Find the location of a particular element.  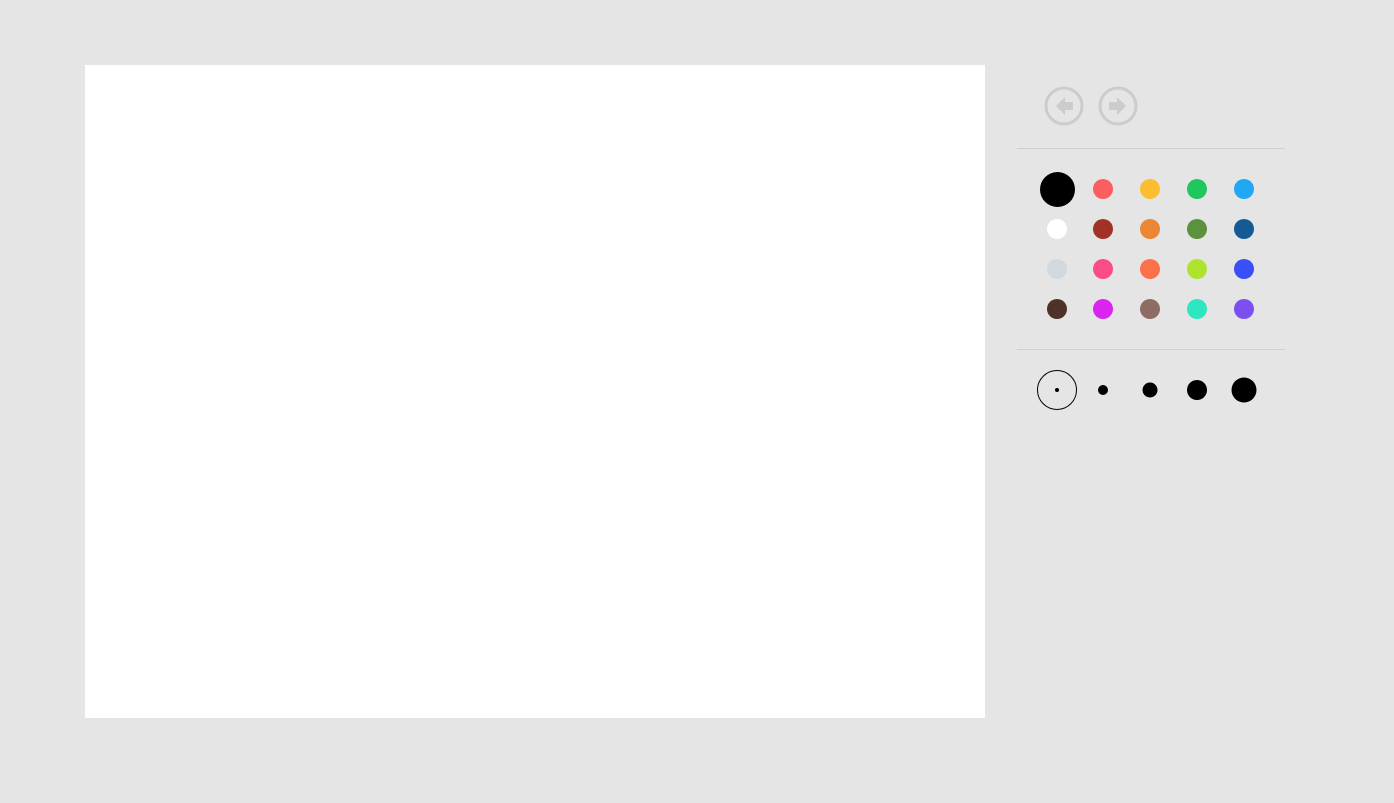

arrow-left-circle-icon is located at coordinates (1064, 106).